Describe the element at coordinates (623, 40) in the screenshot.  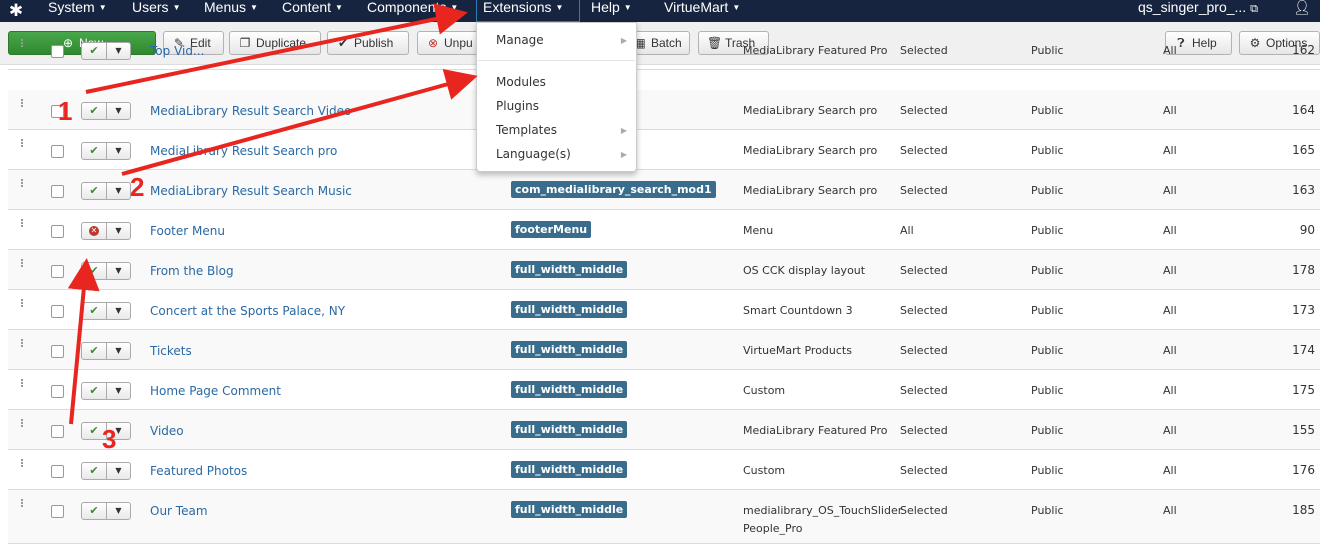
I see `chevron-right-icon: ▶` at that location.